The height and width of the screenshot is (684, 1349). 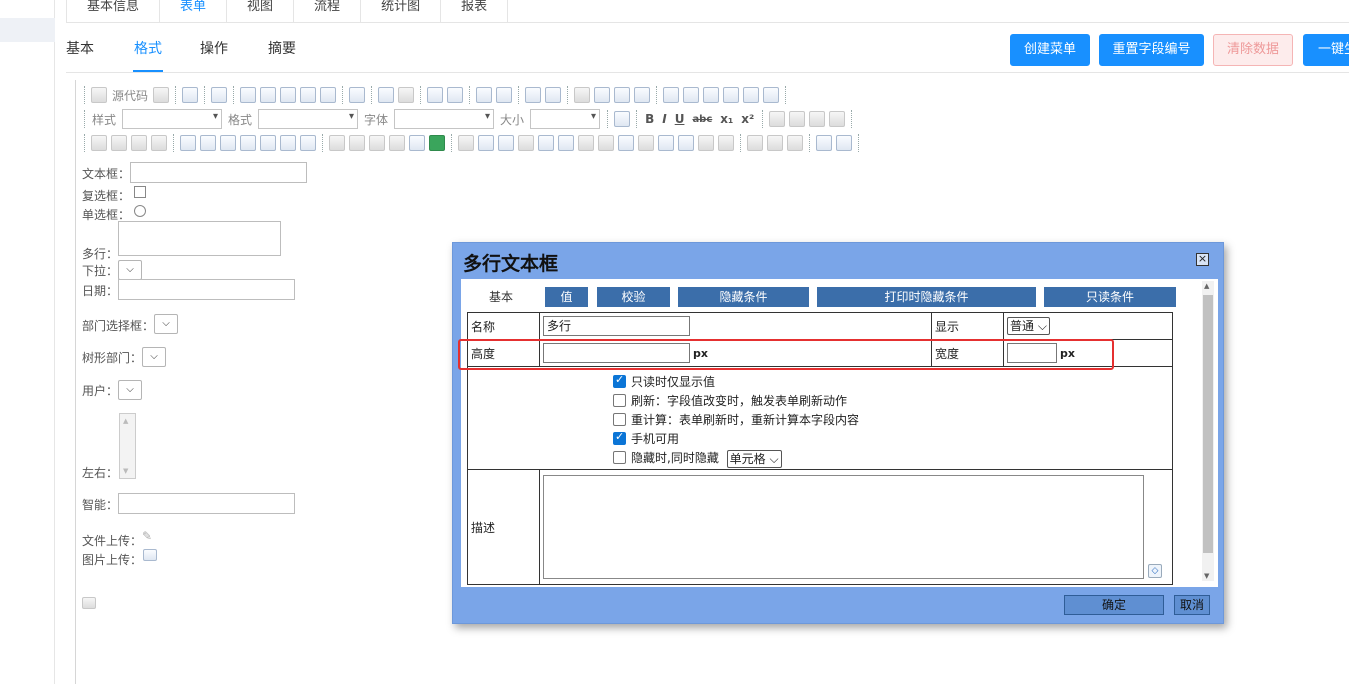 What do you see at coordinates (824, 143) in the screenshot?
I see `text-color-icon` at bounding box center [824, 143].